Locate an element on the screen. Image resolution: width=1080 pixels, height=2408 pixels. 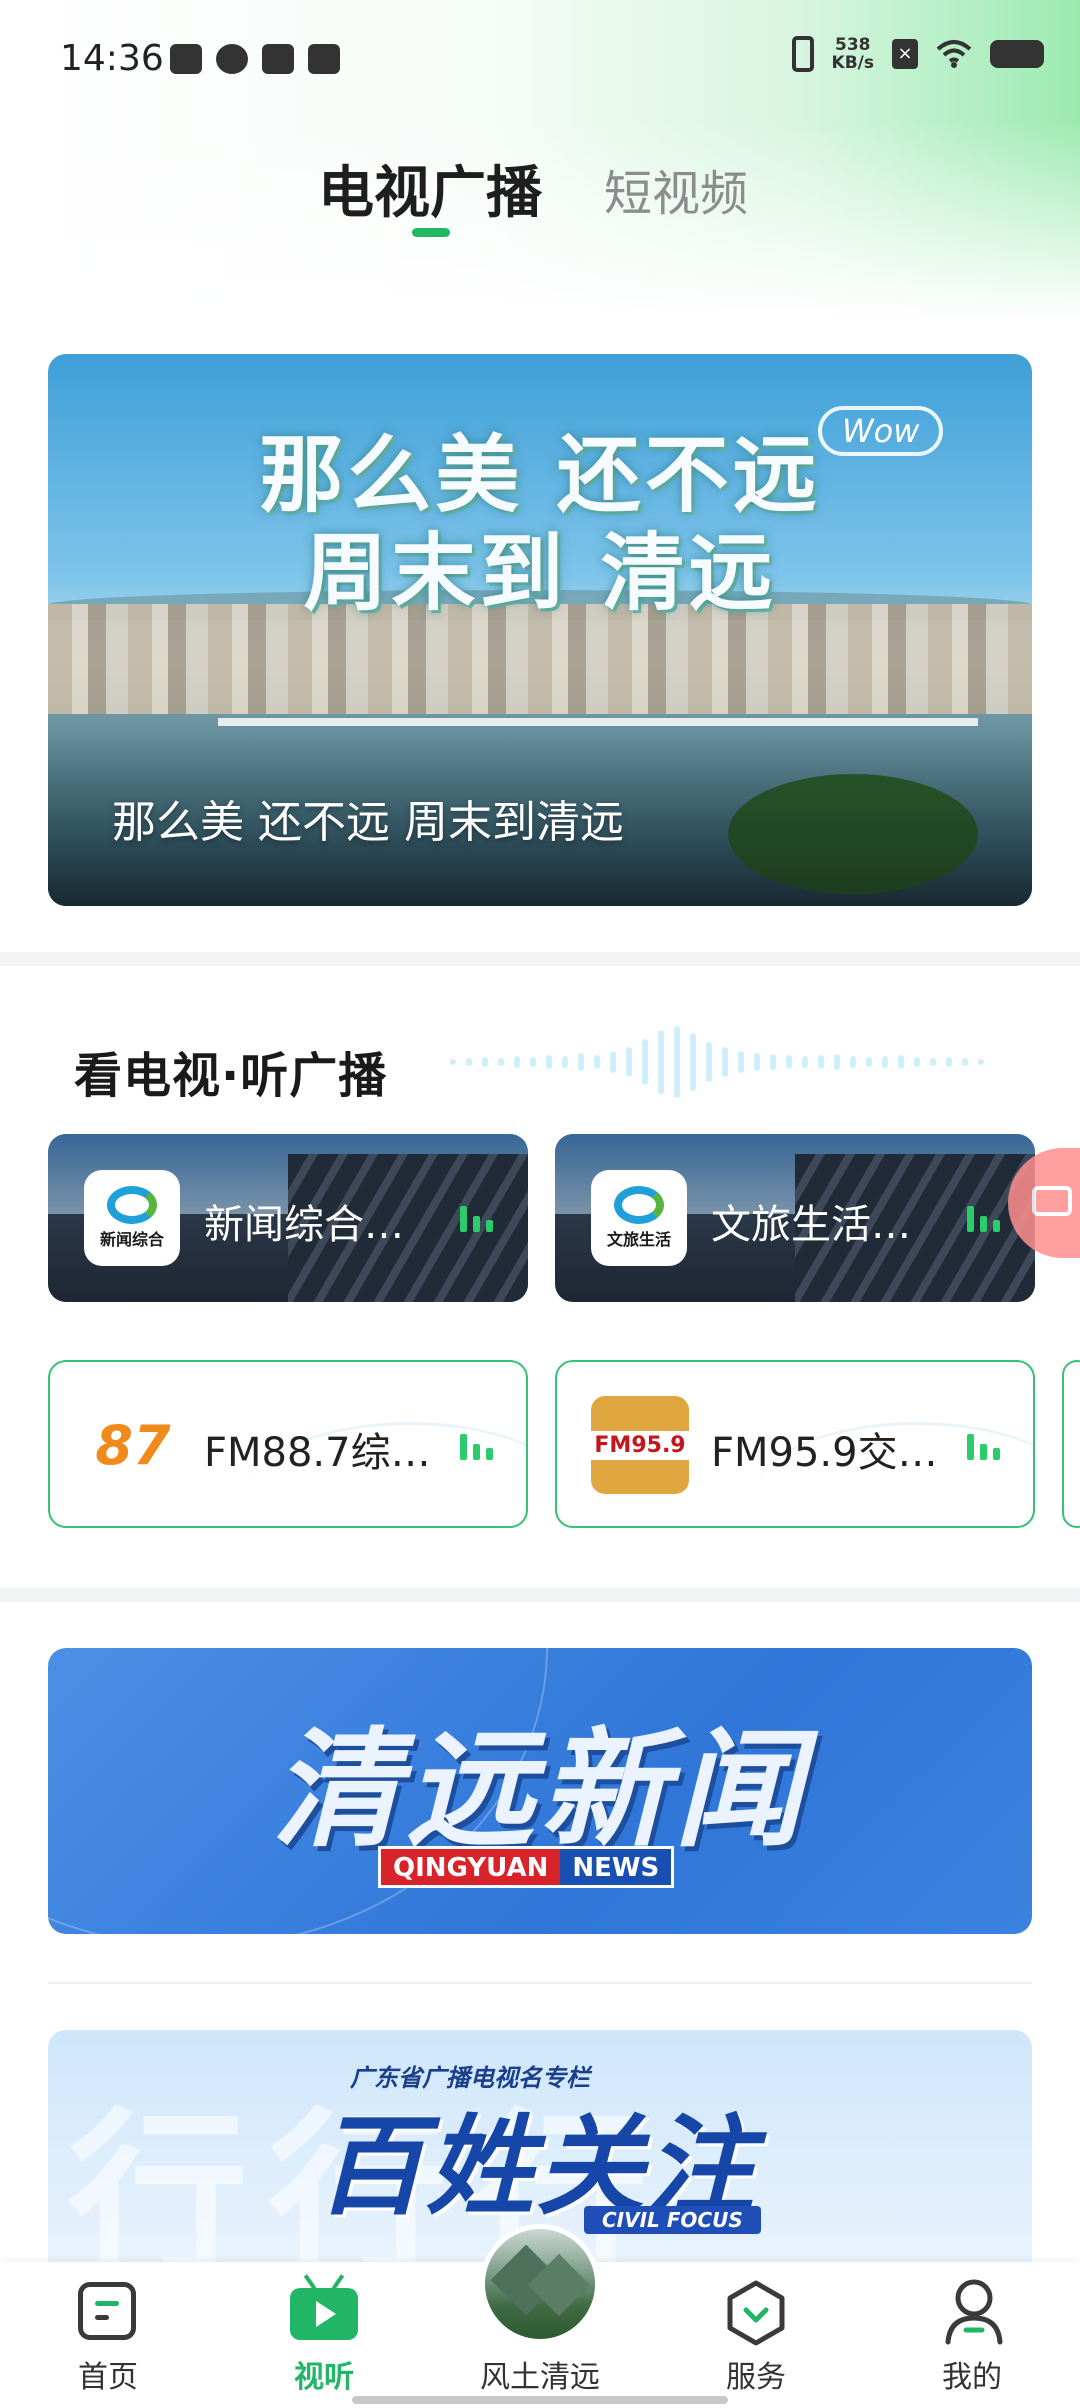
battery-icon is located at coordinates (1017, 54).